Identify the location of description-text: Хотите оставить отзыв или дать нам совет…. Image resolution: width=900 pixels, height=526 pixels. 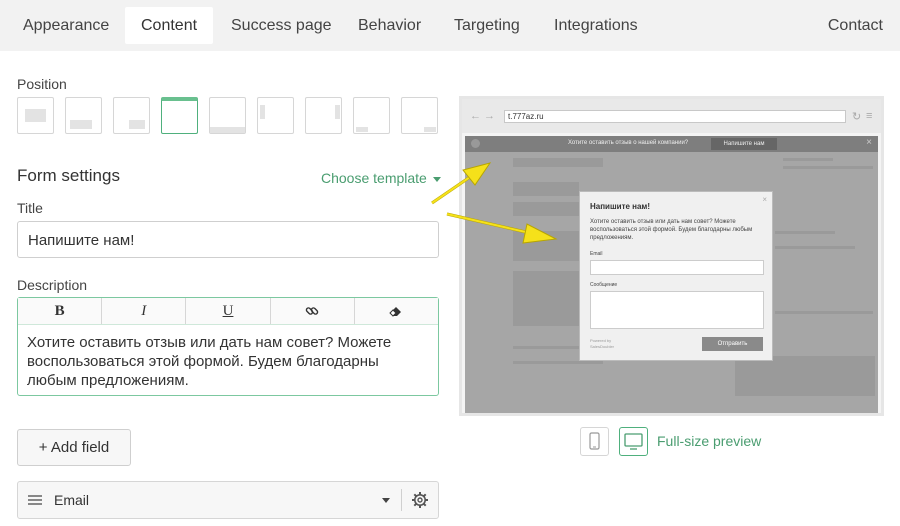
(209, 361).